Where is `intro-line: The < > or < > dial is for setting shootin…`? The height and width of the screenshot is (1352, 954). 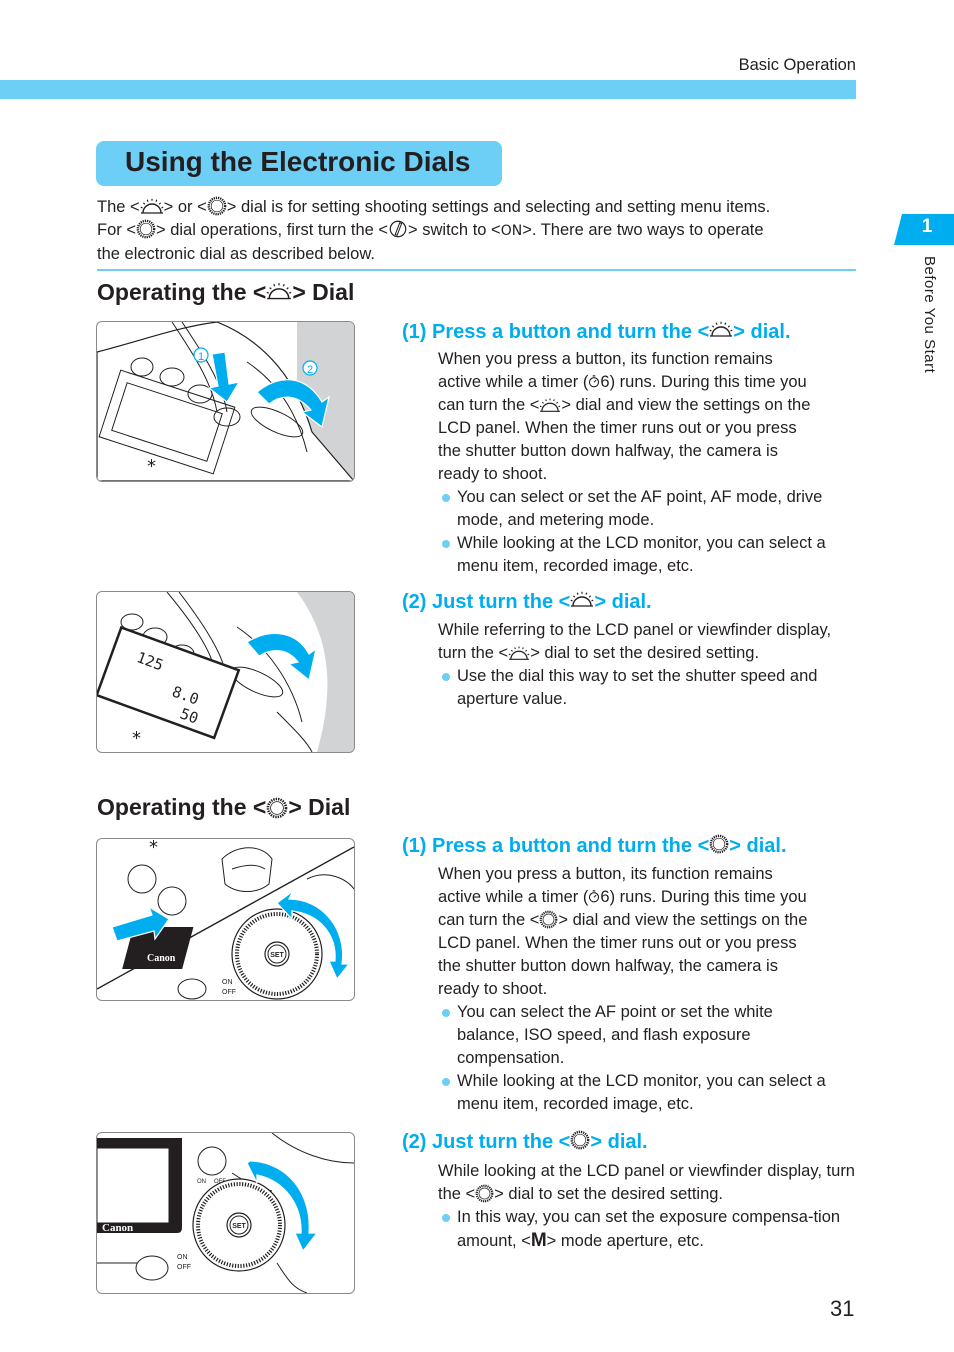
intro-line: The < > or < > dial is for setting shootin… is located at coordinates (477, 207).